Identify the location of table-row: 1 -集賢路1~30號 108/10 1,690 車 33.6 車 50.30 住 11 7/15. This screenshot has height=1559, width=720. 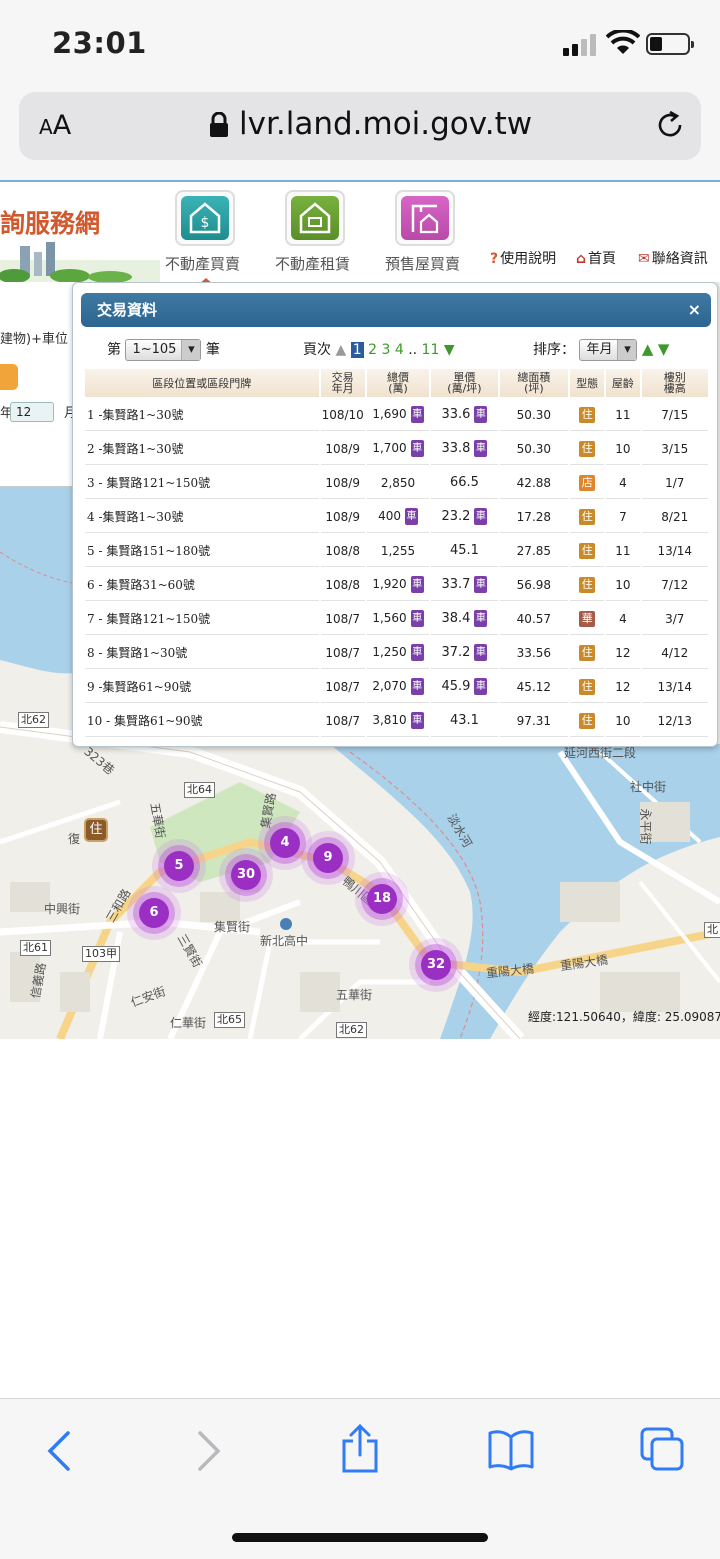
(396, 415).